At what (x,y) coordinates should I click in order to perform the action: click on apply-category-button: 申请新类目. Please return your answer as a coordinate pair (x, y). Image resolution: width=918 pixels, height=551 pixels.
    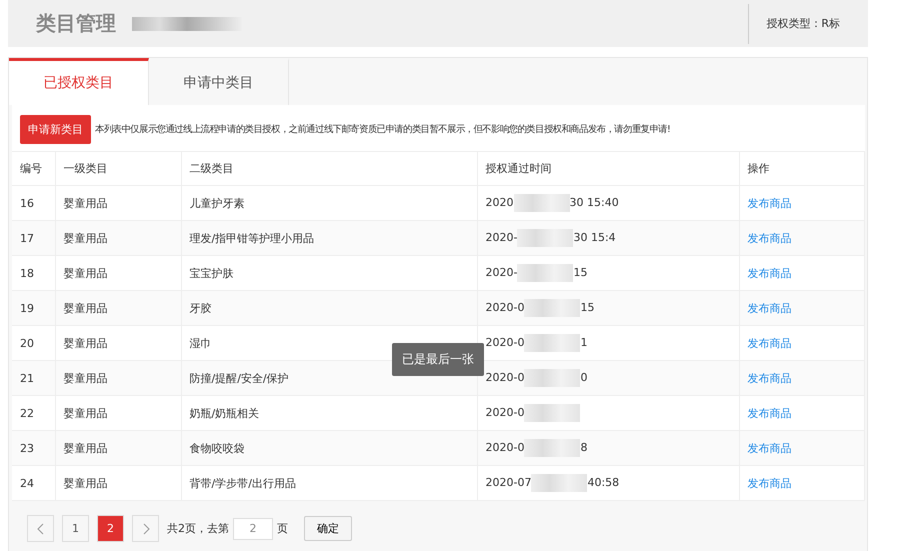
    Looking at the image, I should click on (55, 129).